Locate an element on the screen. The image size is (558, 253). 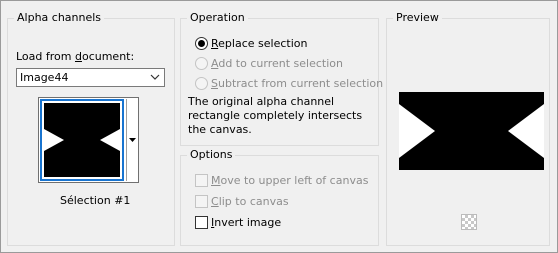
alpha-channel-picker is located at coordinates (88, 140).